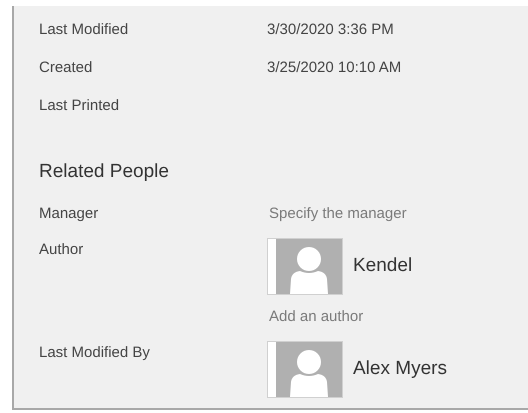  I want to click on property-label: Author, so click(61, 250).